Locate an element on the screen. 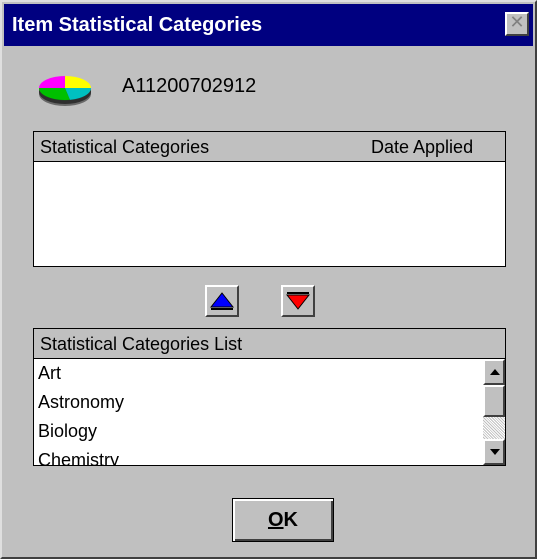 The image size is (537, 559). scroll-up-button is located at coordinates (494, 372).